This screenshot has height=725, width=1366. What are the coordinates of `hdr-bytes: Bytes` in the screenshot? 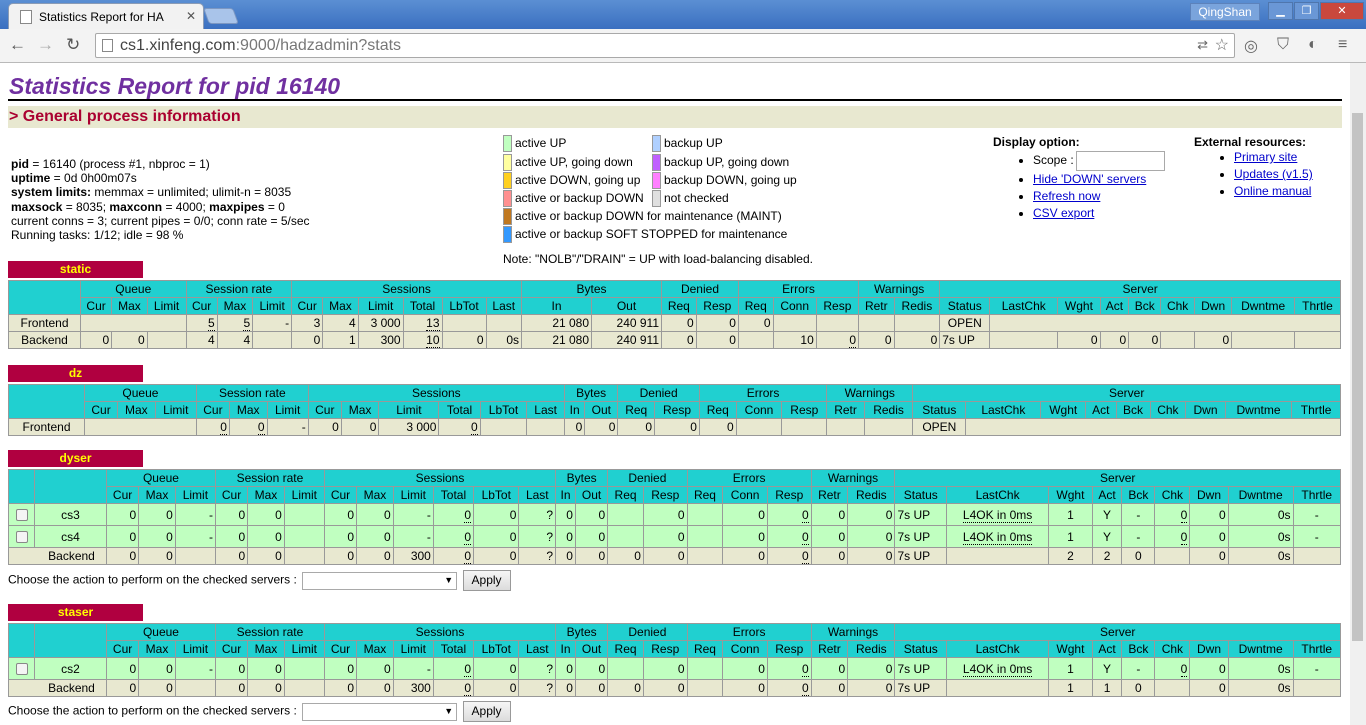 It's located at (582, 478).